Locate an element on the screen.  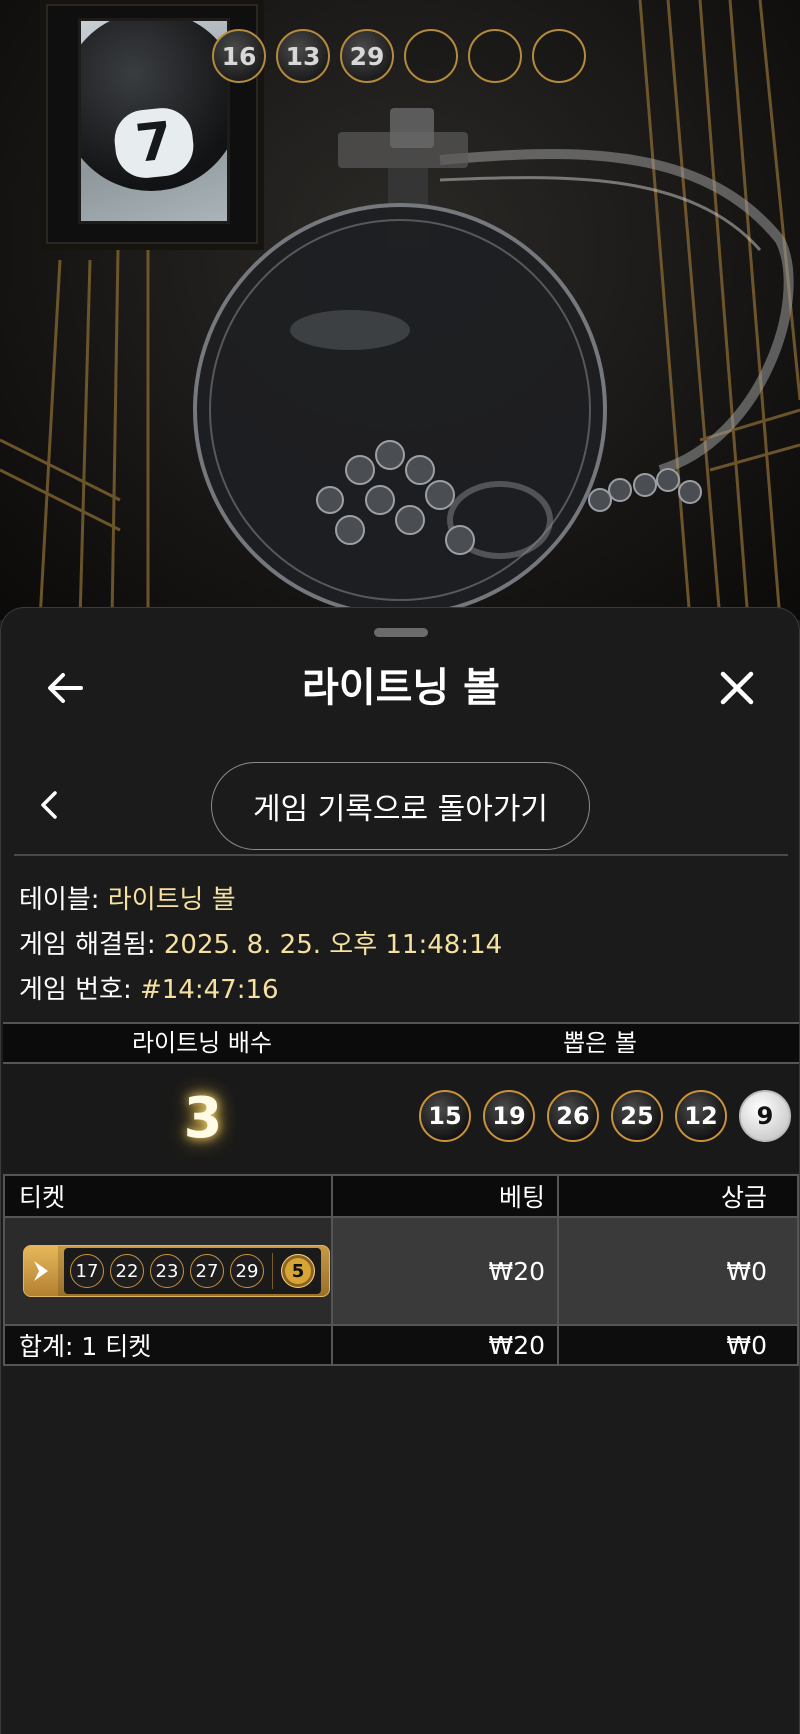
drawn-ball: 16 is located at coordinates (239, 56).